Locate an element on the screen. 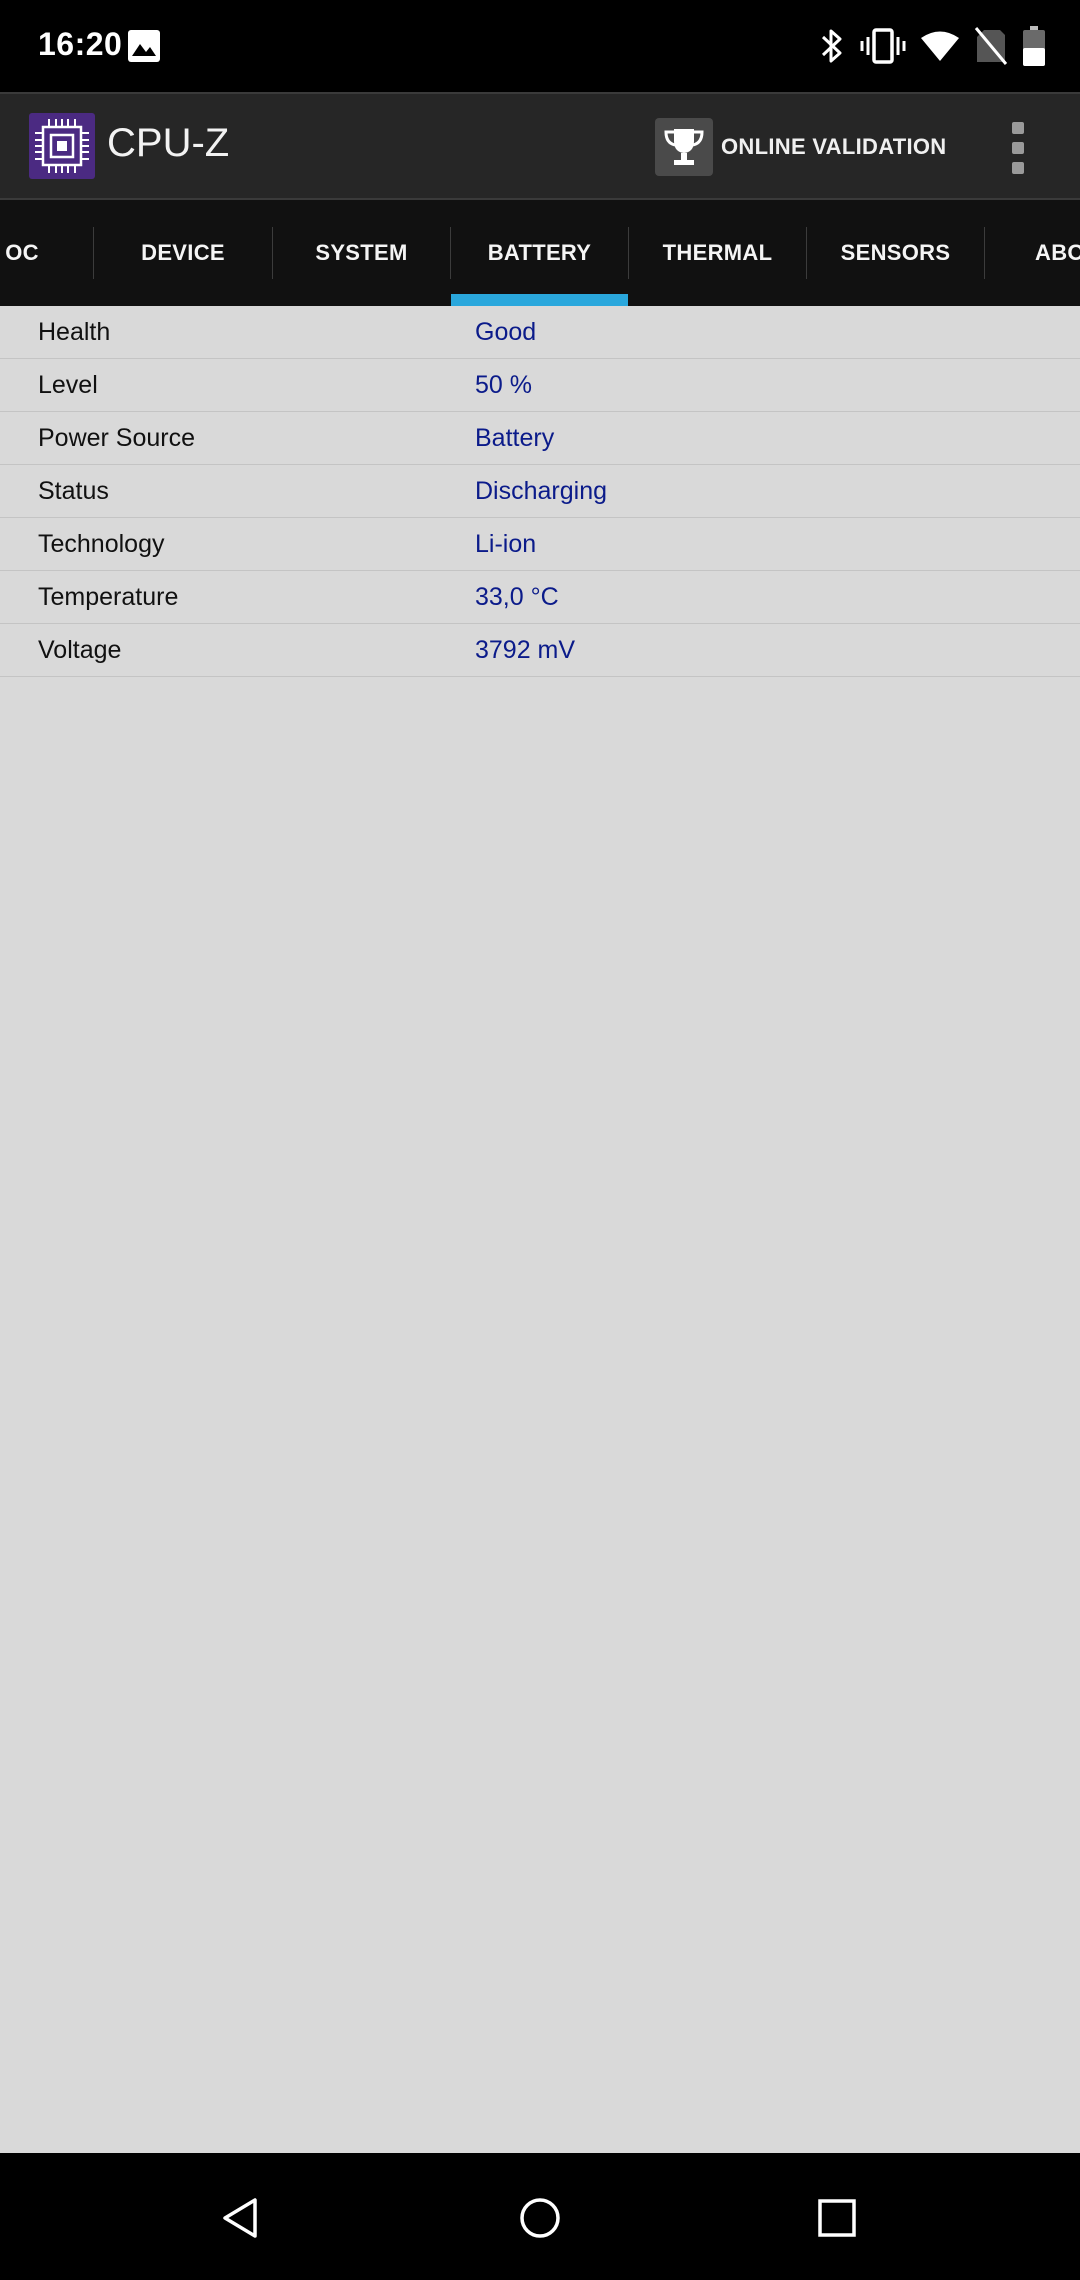 This screenshot has width=1080, height=2280. info-label: Level is located at coordinates (68, 385).